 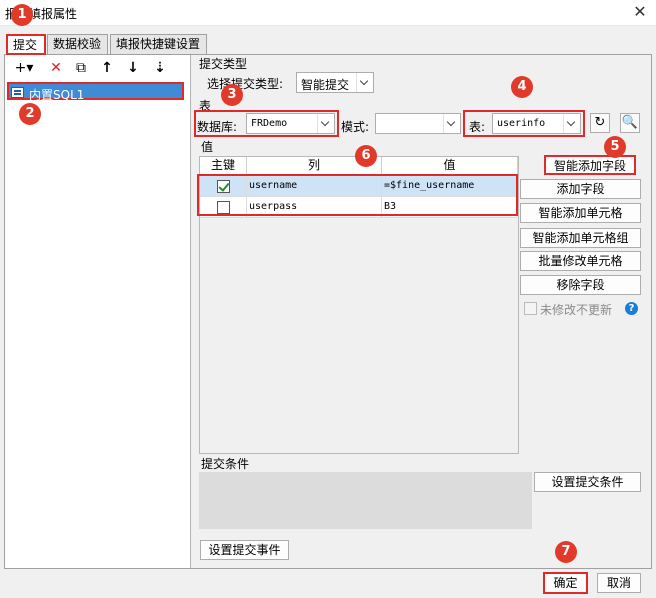 What do you see at coordinates (450, 166) in the screenshot?
I see `column-header-value: 值` at bounding box center [450, 166].